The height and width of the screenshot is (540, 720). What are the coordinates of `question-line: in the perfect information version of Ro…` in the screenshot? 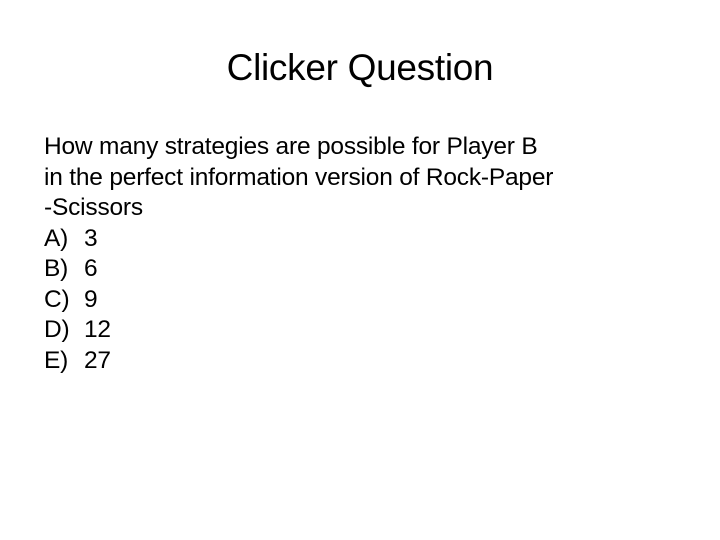 It's located at (299, 177).